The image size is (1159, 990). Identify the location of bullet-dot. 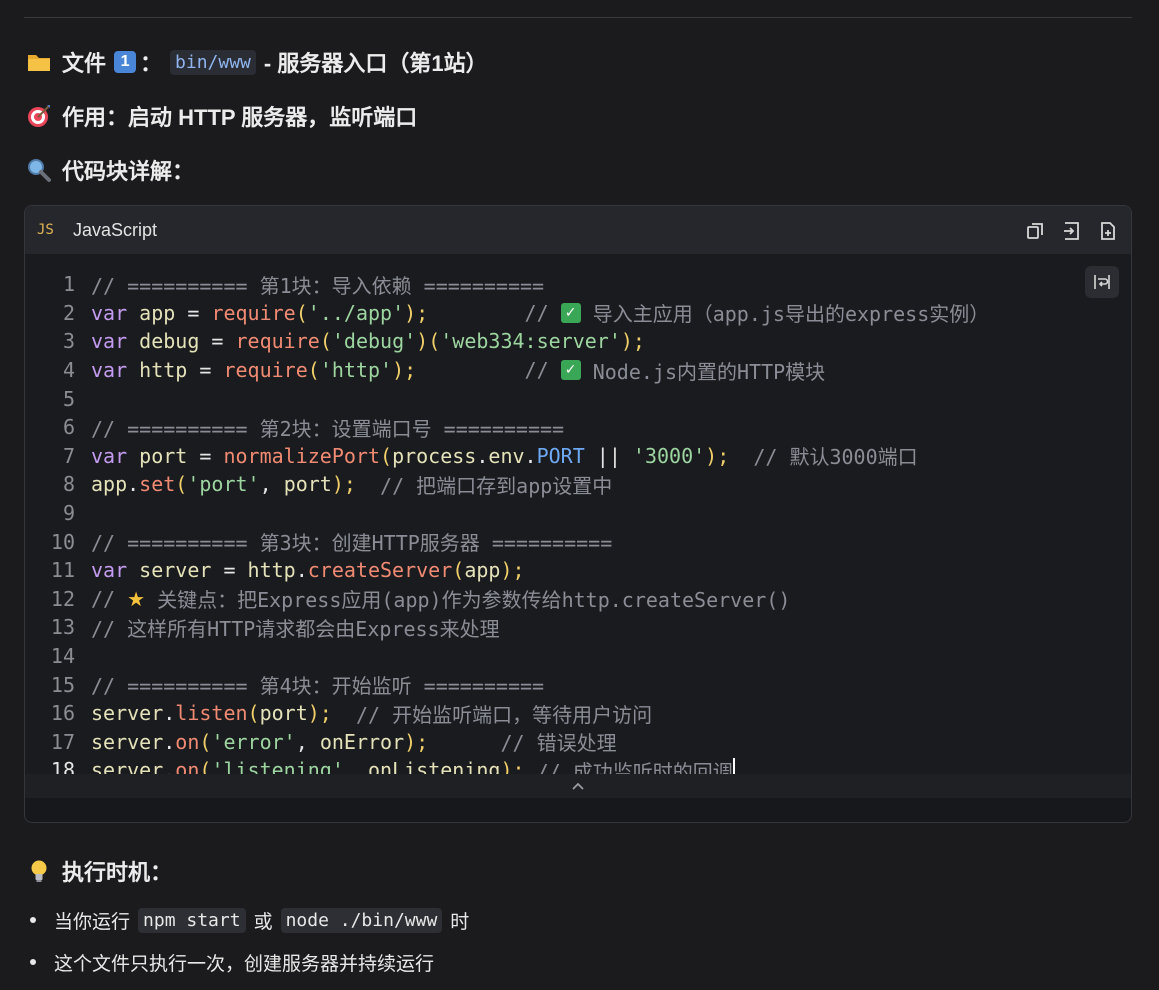
(33, 920).